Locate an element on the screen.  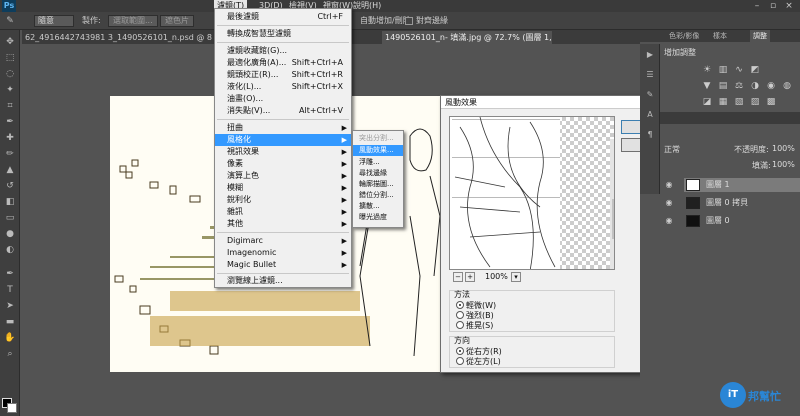
opacity-value: 100% is located at coordinates (783, 148).